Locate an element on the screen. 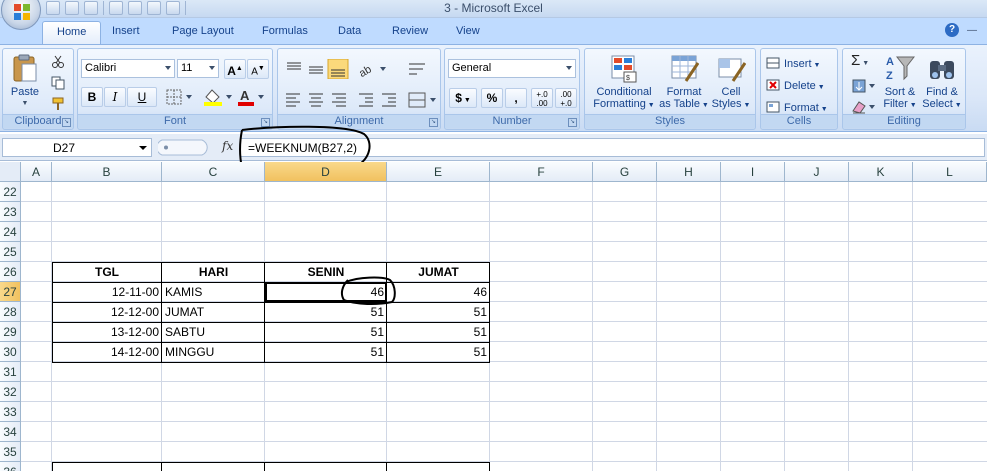 The width and height of the screenshot is (987, 471). table-cell-hari: KAMIS is located at coordinates (213, 292).